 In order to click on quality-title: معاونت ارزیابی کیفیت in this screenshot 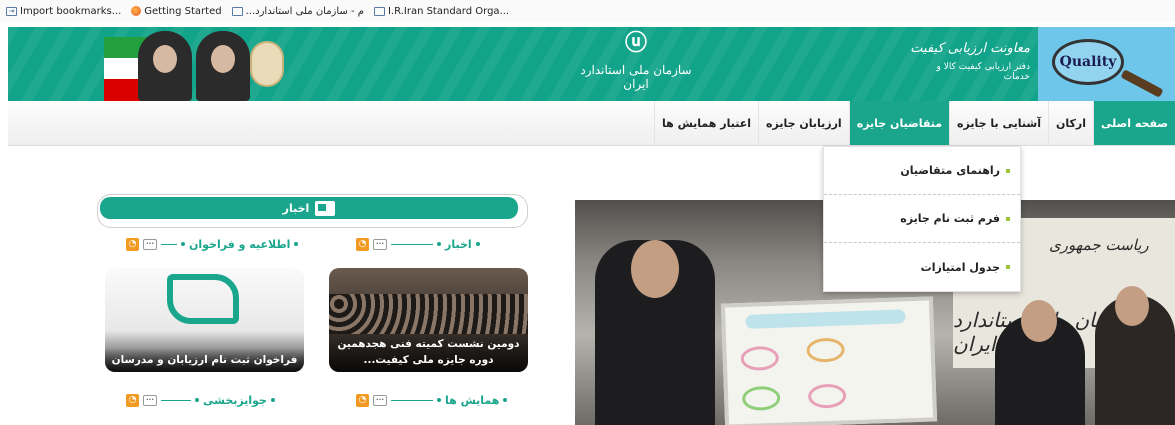, I will do `click(970, 48)`.